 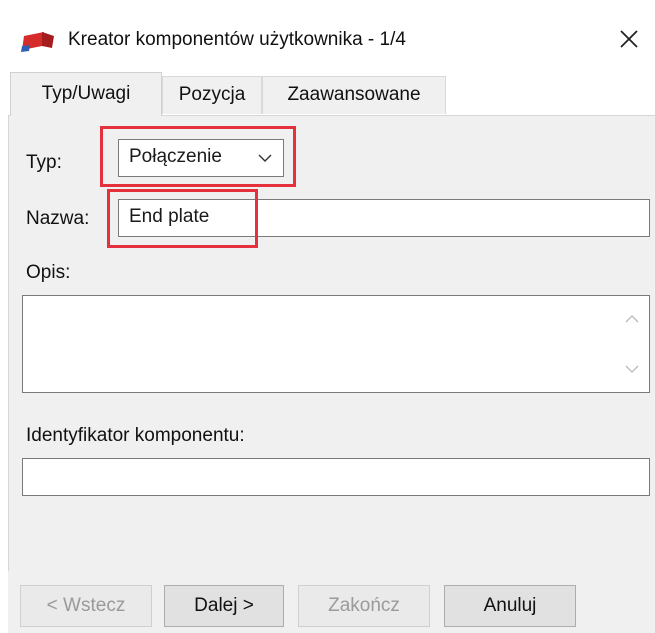 I want to click on title-bar: Kreator komponentów użytkownika - 1/4, so click(x=327, y=35).